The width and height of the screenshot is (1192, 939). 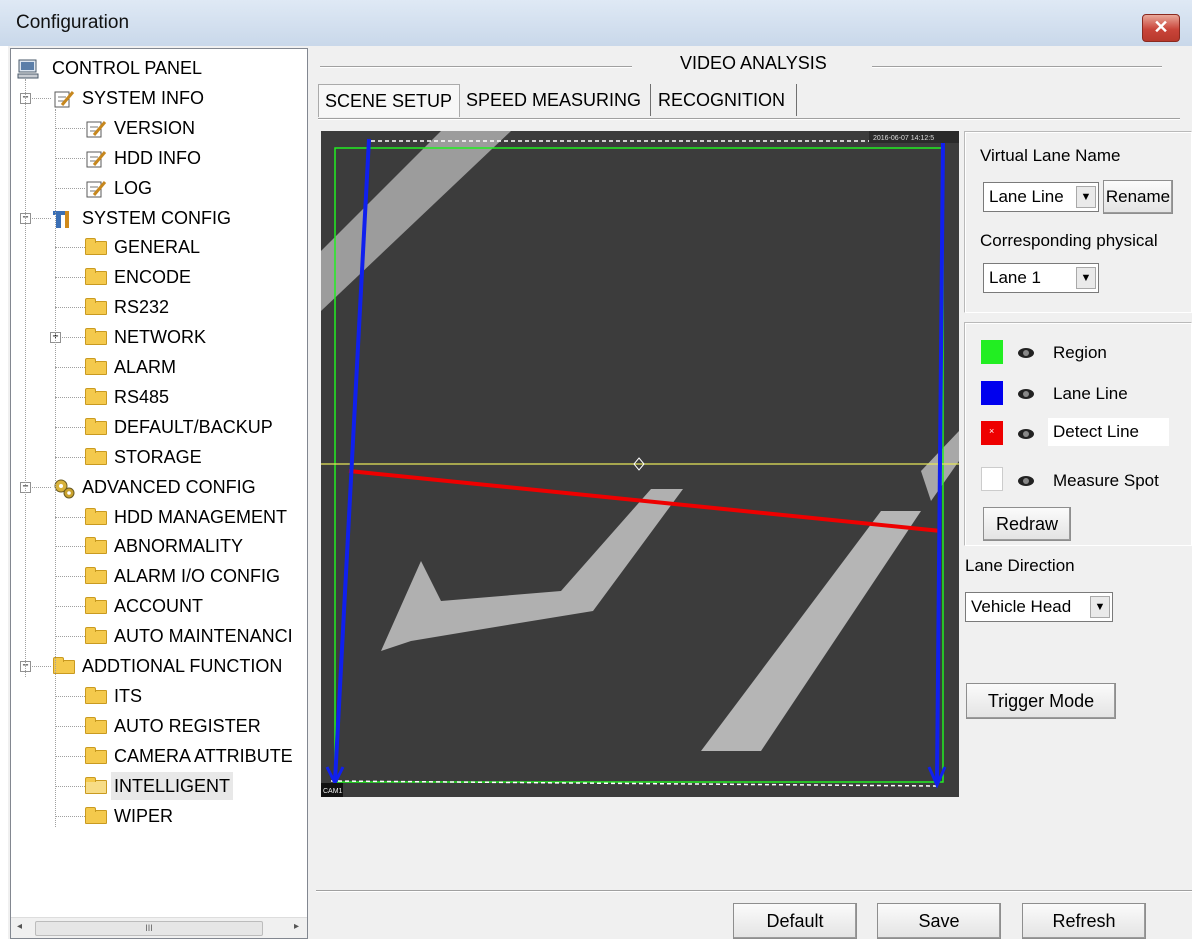 What do you see at coordinates (1084, 921) in the screenshot?
I see `refresh-button: Refresh` at bounding box center [1084, 921].